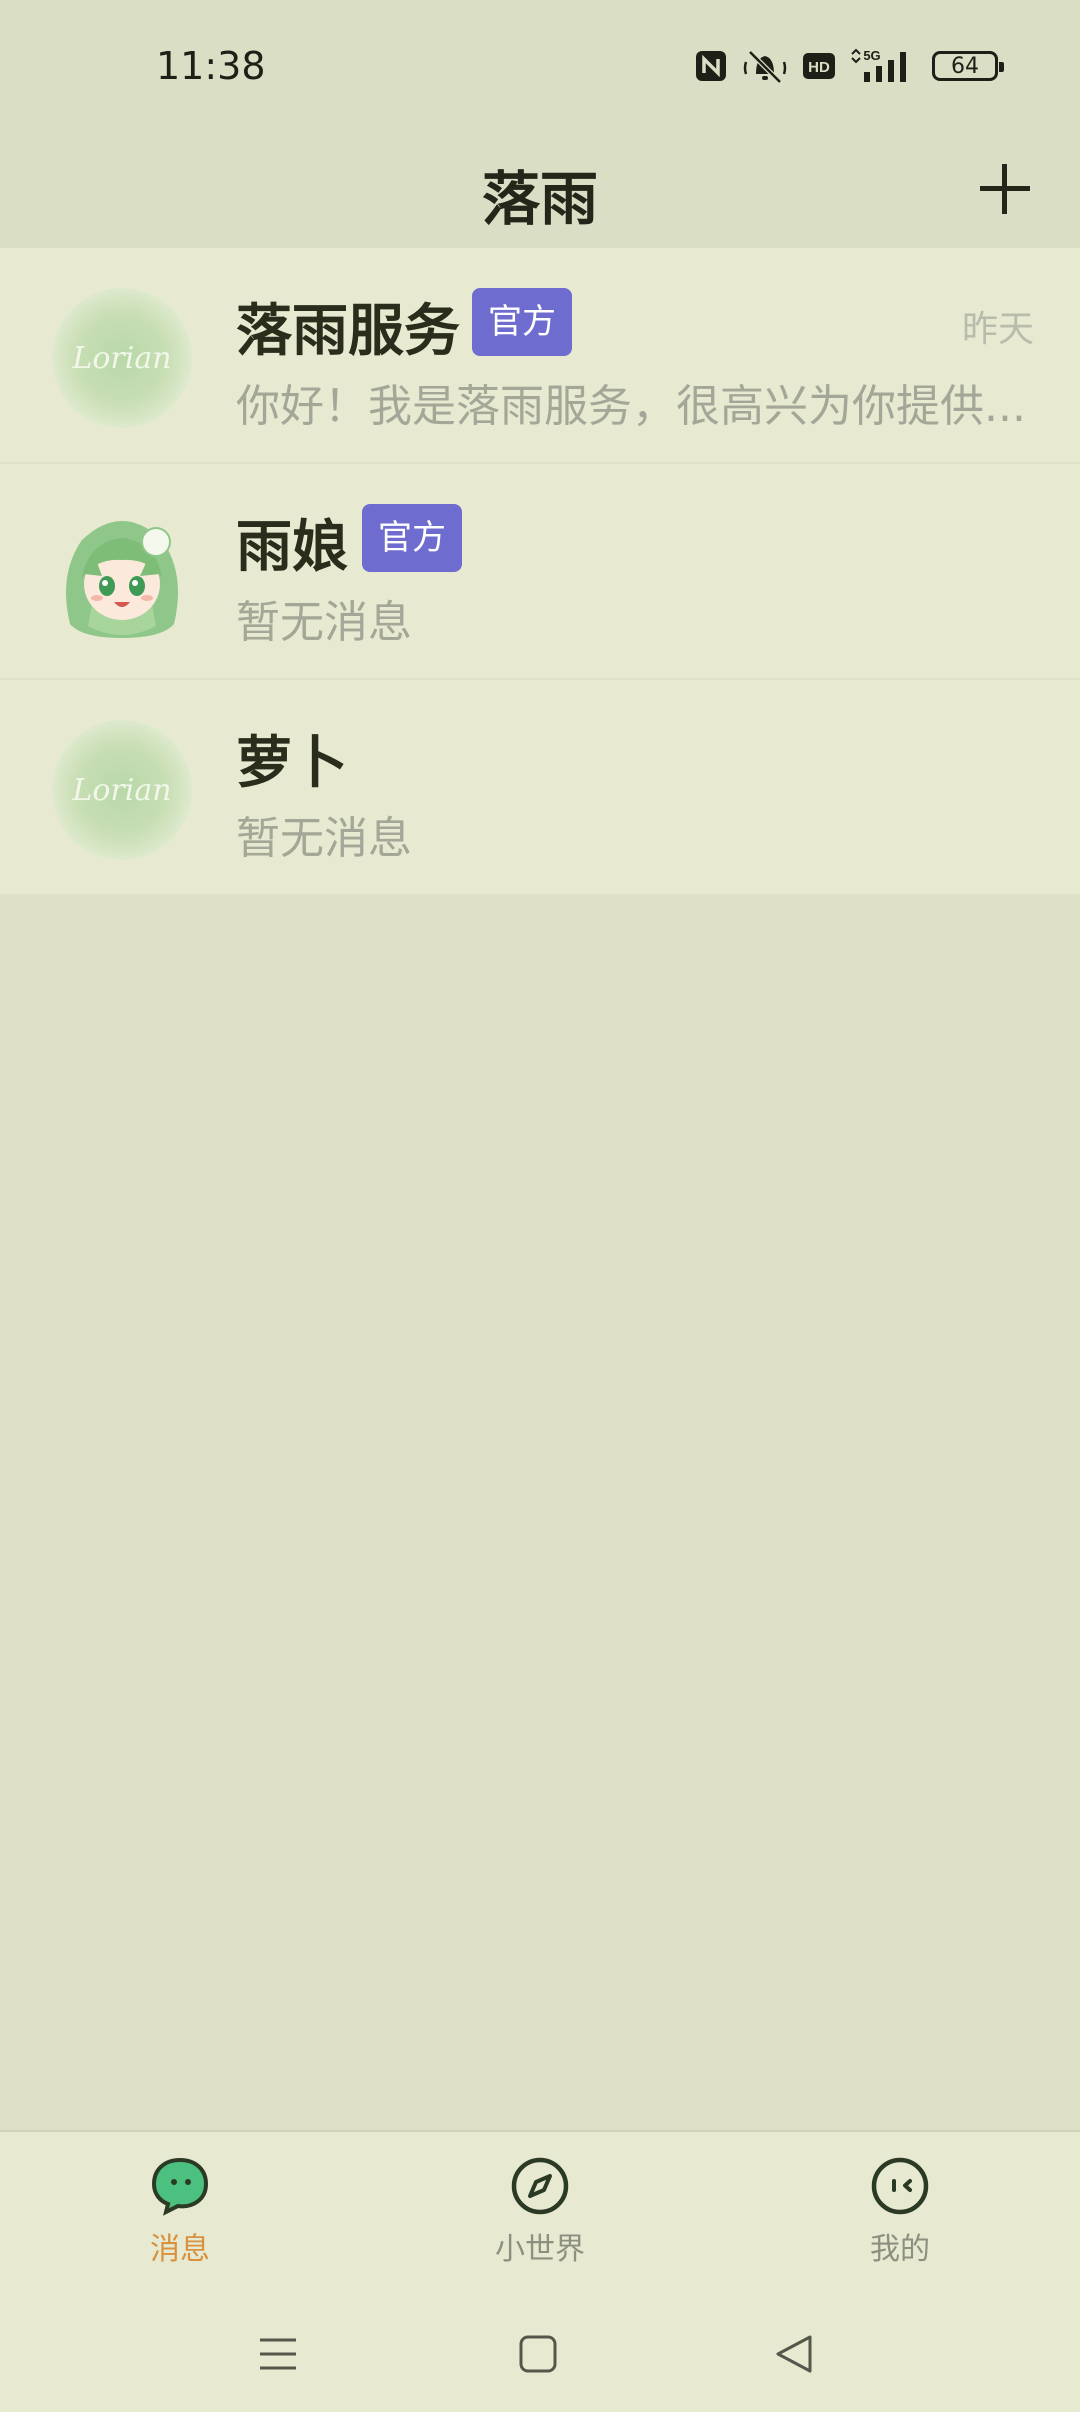 This screenshot has height=2412, width=1080. I want to click on bell-muted-icon, so click(765, 66).